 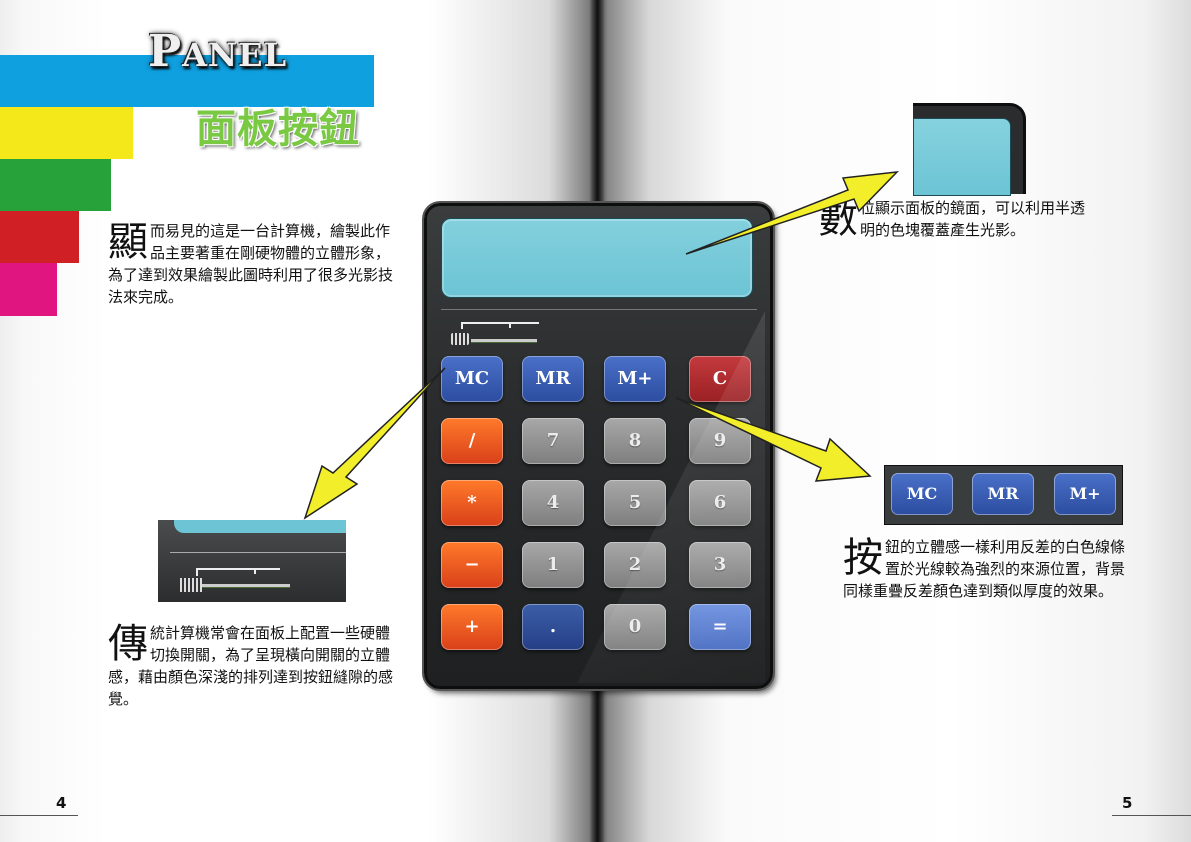 I want to click on page-rule-right, so click(x=1151, y=815).